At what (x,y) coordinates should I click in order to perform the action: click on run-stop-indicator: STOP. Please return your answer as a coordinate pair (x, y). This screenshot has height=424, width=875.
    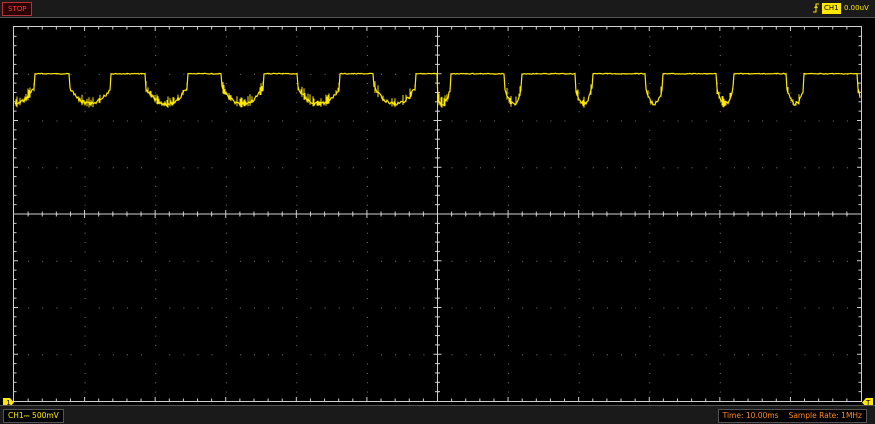
    Looking at the image, I should click on (17, 9).